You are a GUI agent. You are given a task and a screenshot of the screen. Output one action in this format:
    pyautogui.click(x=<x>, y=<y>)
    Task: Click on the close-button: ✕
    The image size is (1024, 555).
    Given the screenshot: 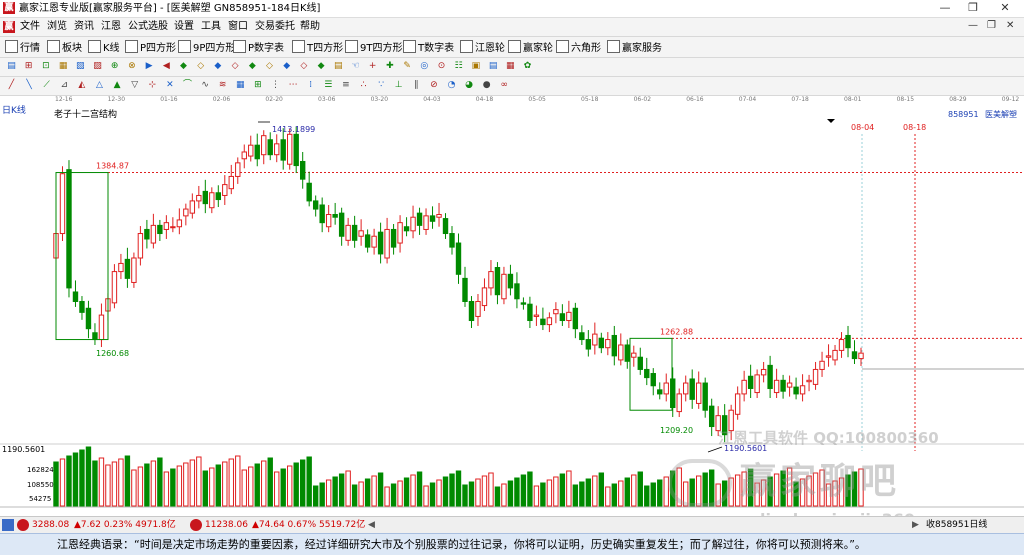 What is the action you would take?
    pyautogui.click(x=1005, y=8)
    